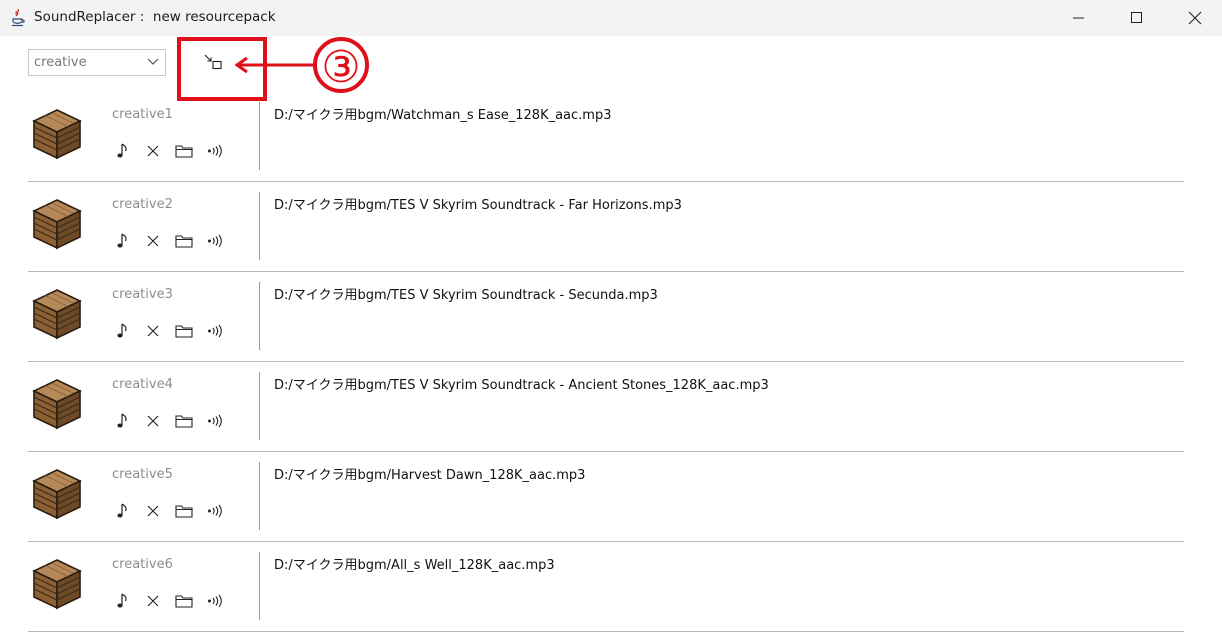 Image resolution: width=1222 pixels, height=639 pixels. I want to click on annotation-arrow-icon, so click(274, 65).